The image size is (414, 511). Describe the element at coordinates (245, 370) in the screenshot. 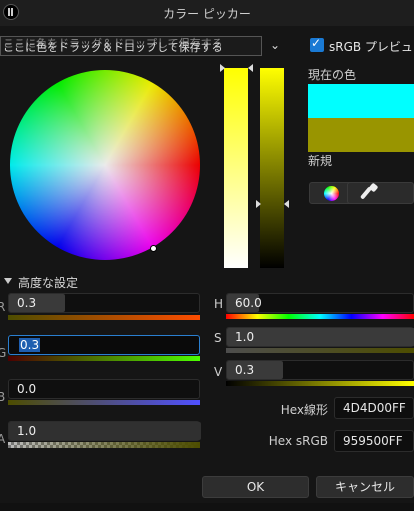

I see `v-value: 0.3` at that location.